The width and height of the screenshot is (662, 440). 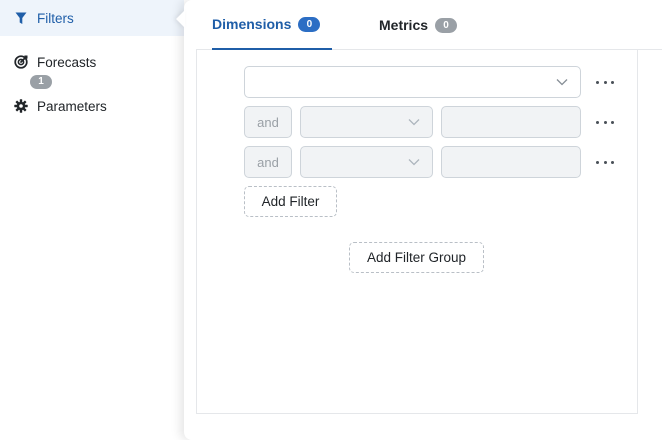 What do you see at coordinates (416, 257) in the screenshot?
I see `add-filter-group-button: Add Filter Group` at bounding box center [416, 257].